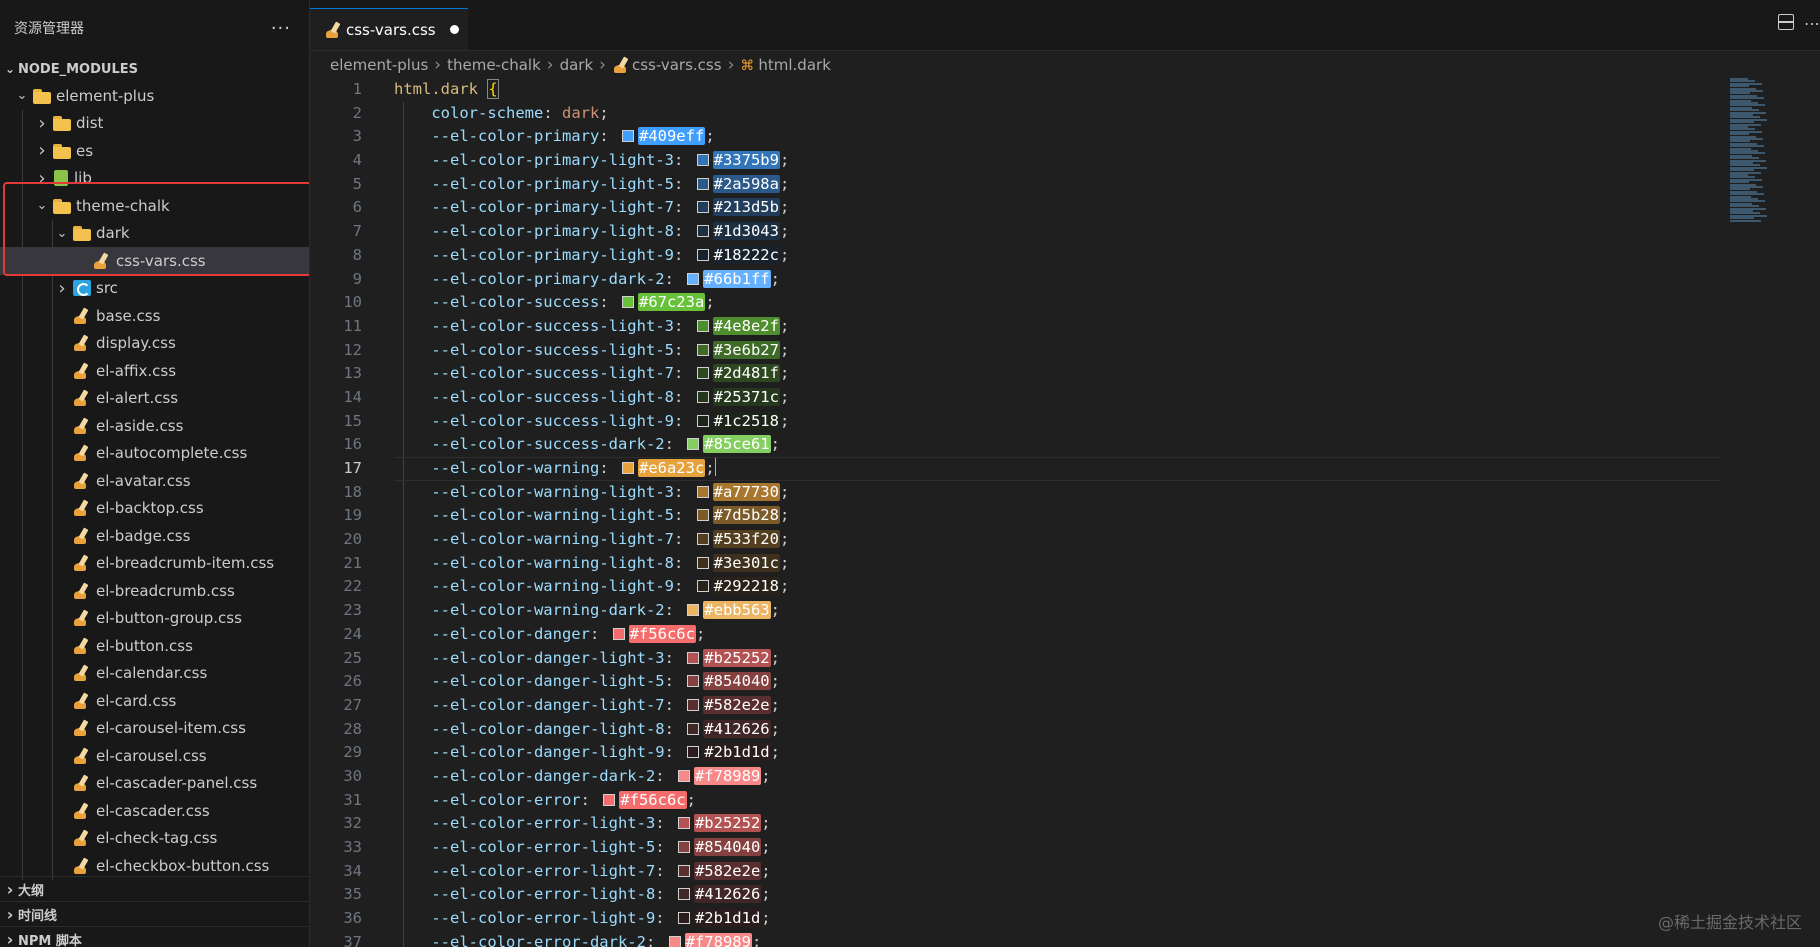 Image resolution: width=1820 pixels, height=947 pixels. What do you see at coordinates (154, 96) in the screenshot?
I see `tree-item: ⌄ element-plus` at bounding box center [154, 96].